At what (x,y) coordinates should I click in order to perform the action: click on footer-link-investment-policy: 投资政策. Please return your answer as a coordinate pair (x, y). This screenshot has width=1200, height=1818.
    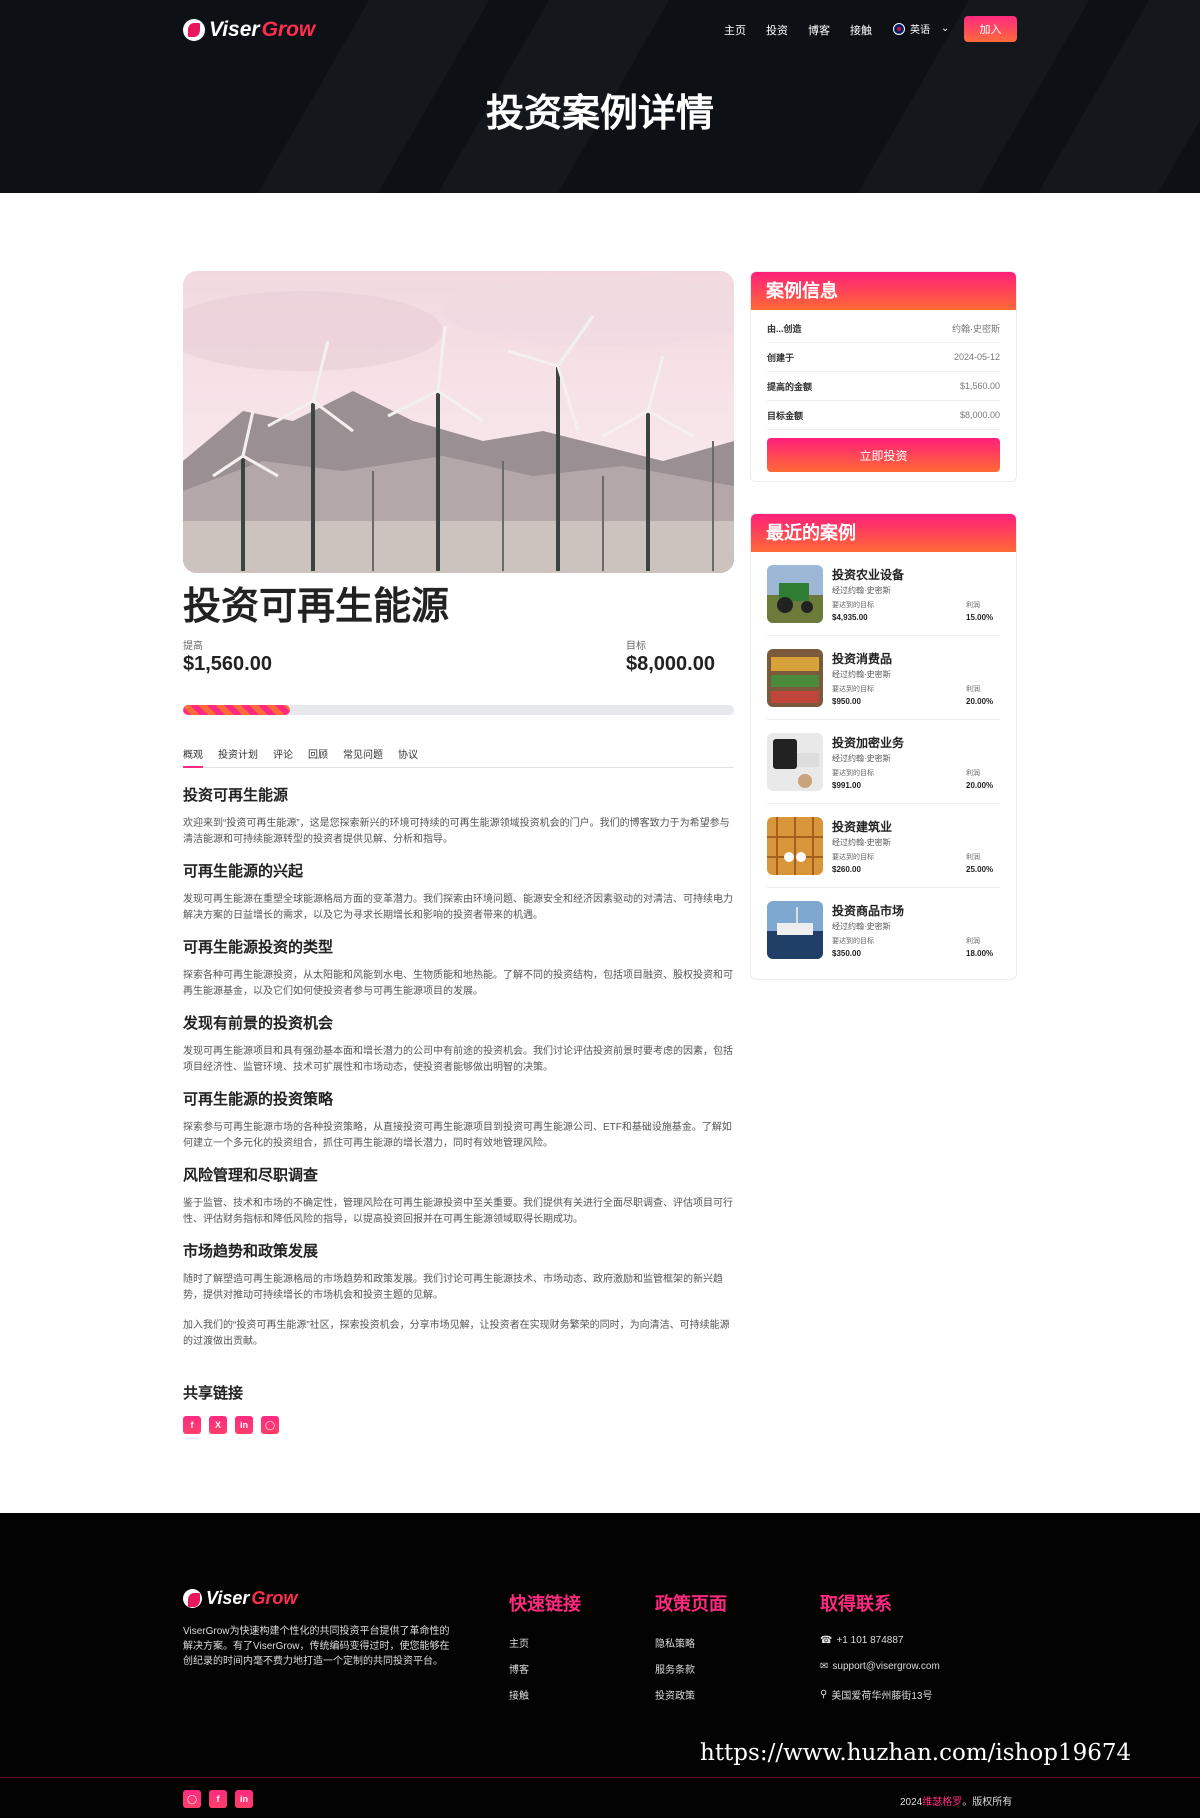
    Looking at the image, I should click on (675, 1694).